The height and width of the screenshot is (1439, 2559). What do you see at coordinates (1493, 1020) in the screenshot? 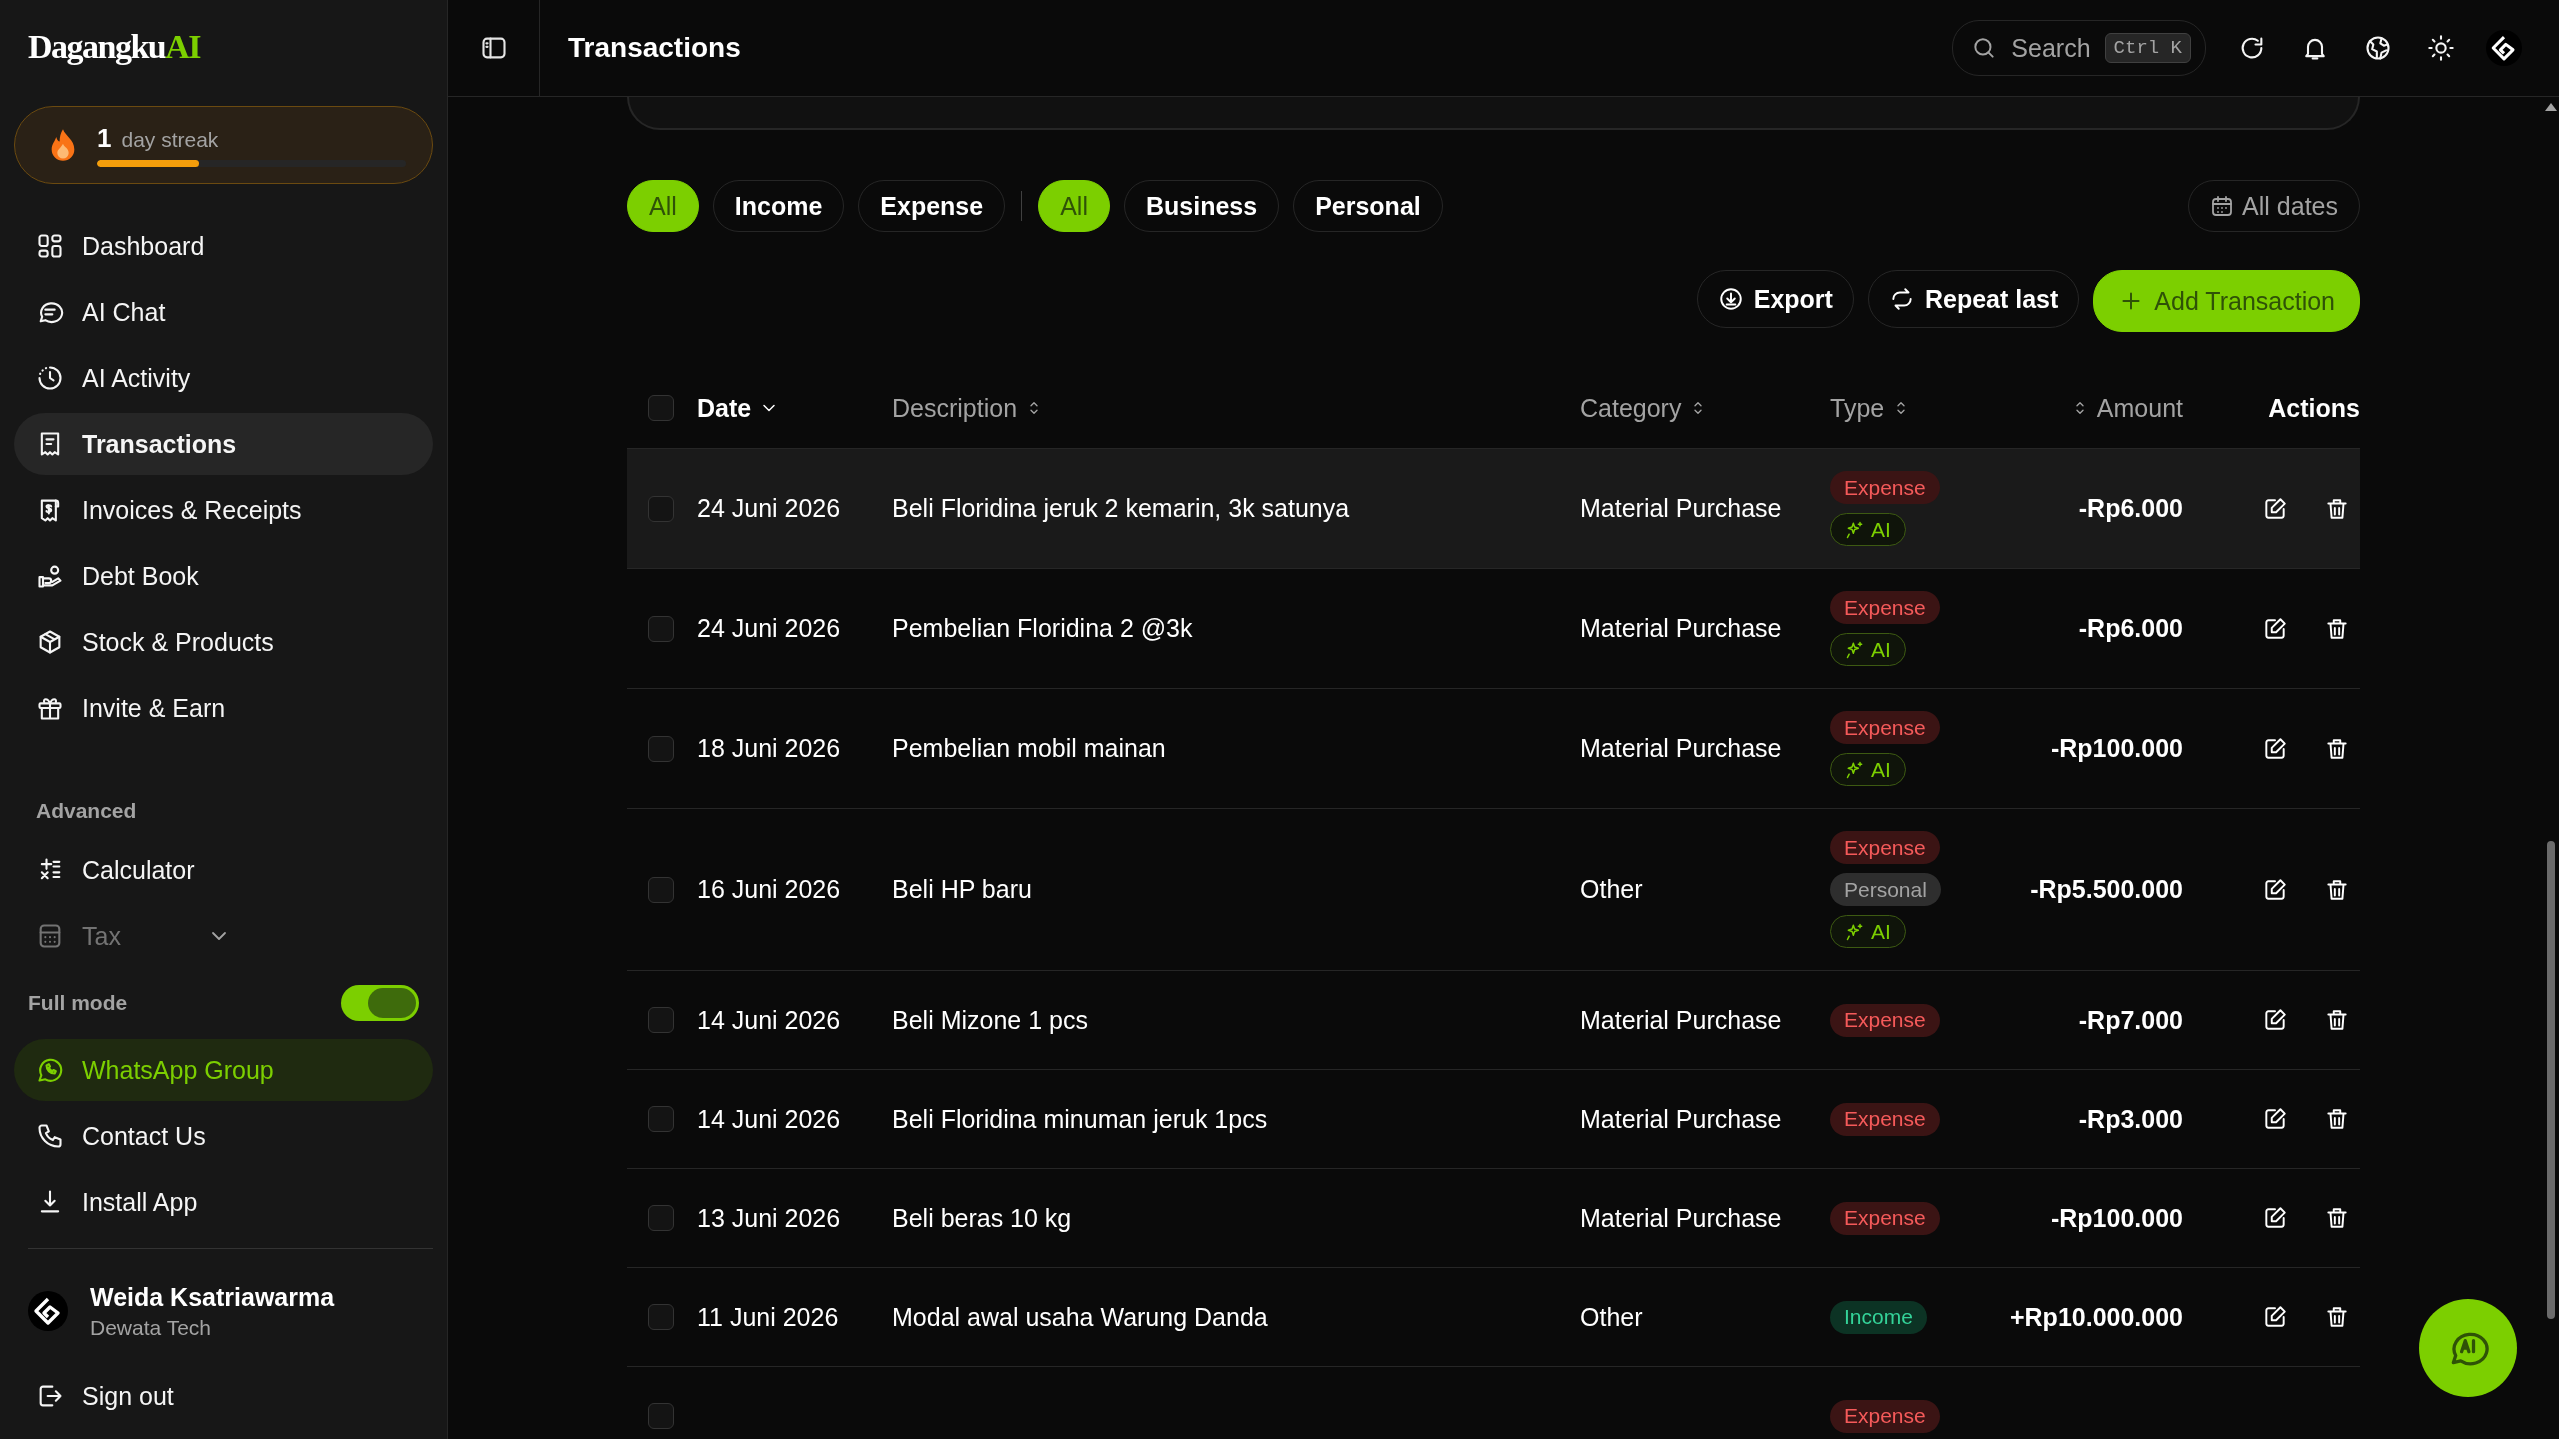
I see `table-row: 14 Juni 2026 Beli Mizone 1 pcs Material Purchase Expense -Rp7.000` at bounding box center [1493, 1020].